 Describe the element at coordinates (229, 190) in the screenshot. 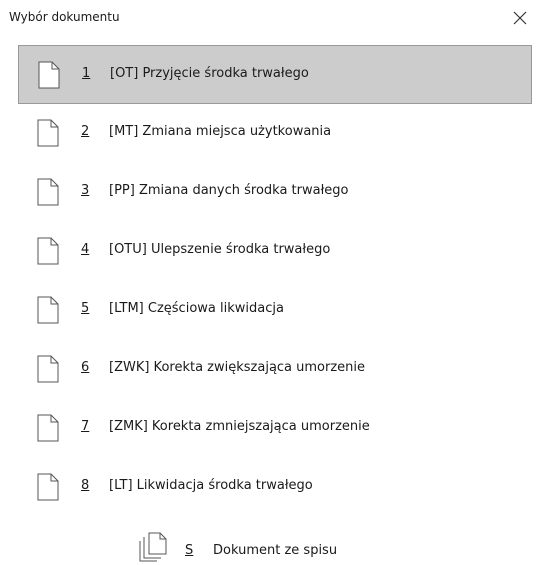

I see `document-item-label: [PP] Zmiana danych środka trwałego` at that location.